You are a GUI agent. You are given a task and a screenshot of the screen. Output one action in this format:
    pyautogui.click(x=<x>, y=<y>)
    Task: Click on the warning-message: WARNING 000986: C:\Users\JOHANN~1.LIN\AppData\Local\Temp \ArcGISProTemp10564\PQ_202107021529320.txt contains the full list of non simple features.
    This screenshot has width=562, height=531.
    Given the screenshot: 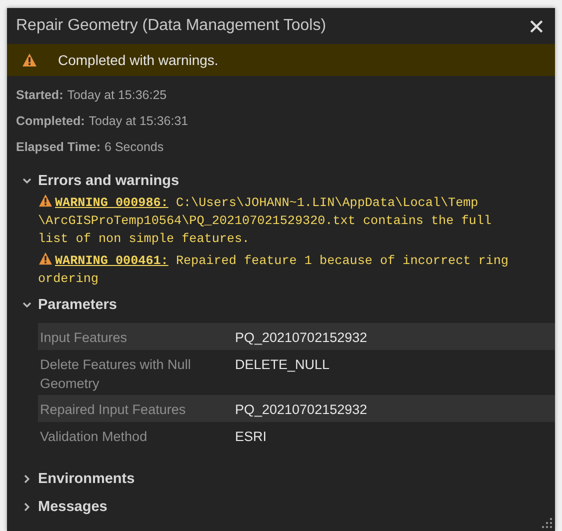 What is the action you would take?
    pyautogui.click(x=265, y=221)
    